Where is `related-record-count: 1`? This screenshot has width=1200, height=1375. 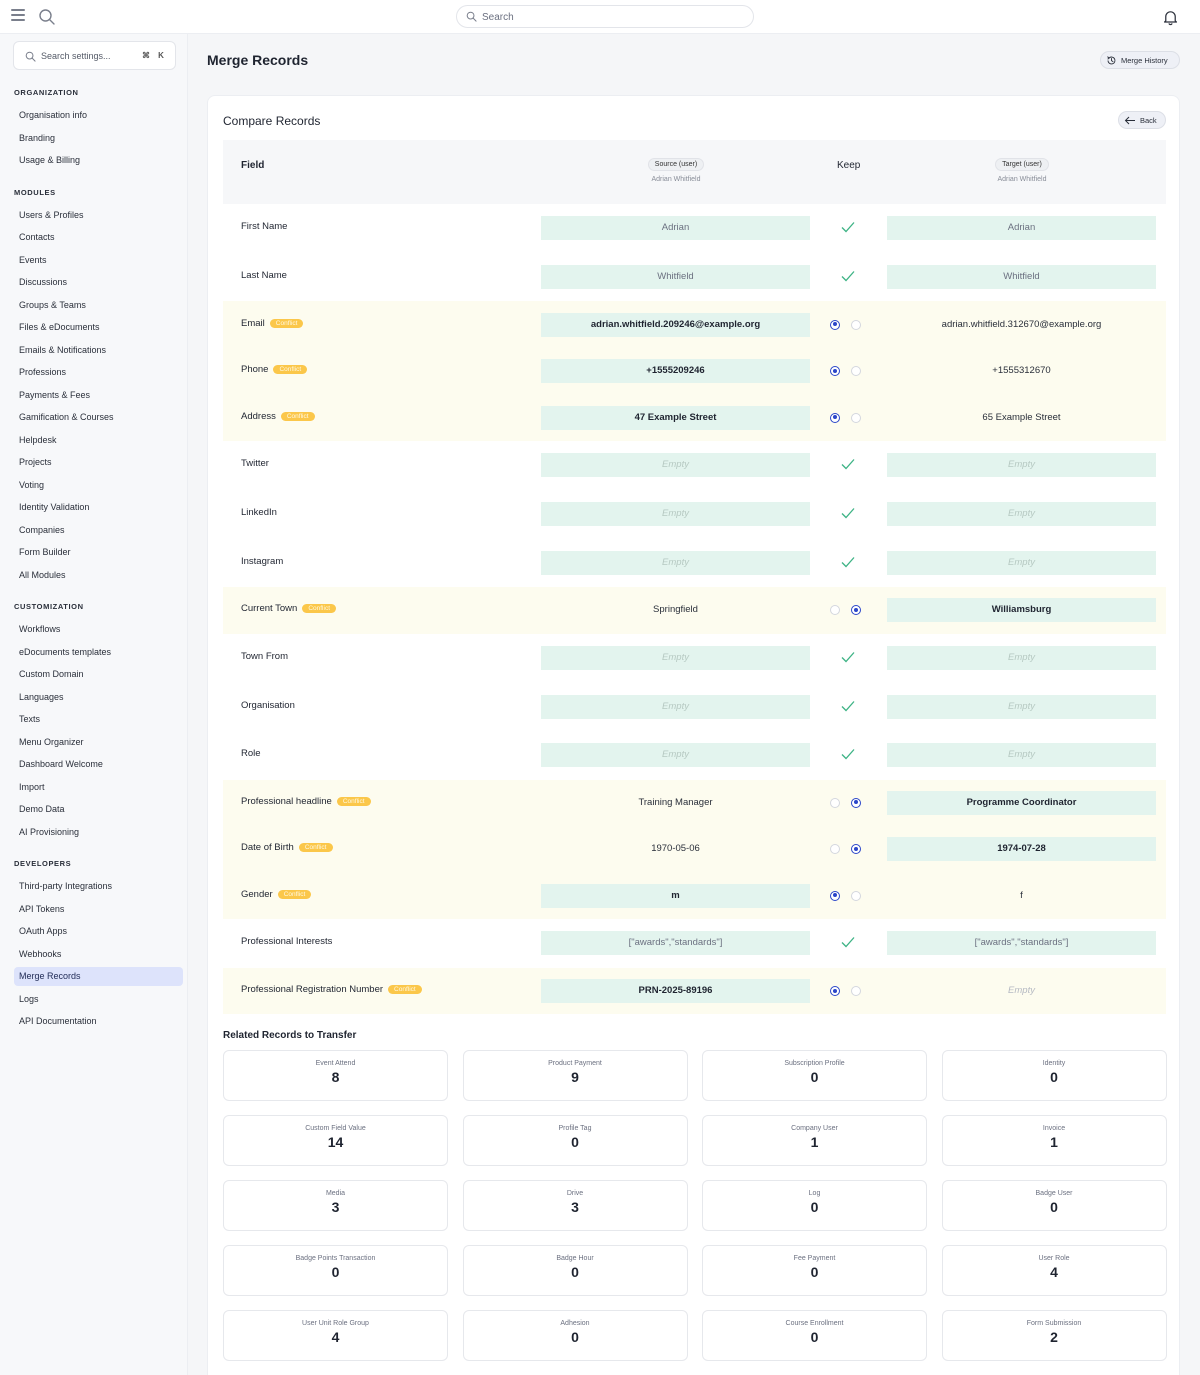 related-record-count: 1 is located at coordinates (1054, 1142).